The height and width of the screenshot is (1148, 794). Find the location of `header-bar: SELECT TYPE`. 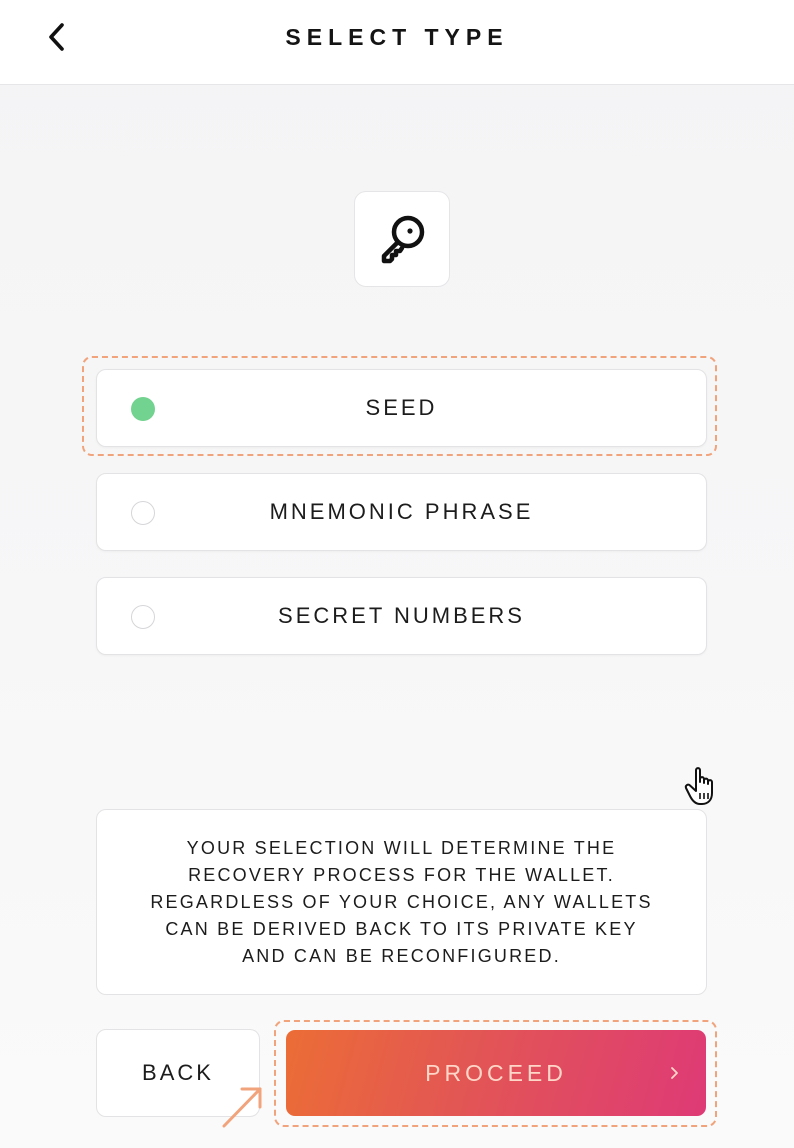

header-bar: SELECT TYPE is located at coordinates (397, 42).